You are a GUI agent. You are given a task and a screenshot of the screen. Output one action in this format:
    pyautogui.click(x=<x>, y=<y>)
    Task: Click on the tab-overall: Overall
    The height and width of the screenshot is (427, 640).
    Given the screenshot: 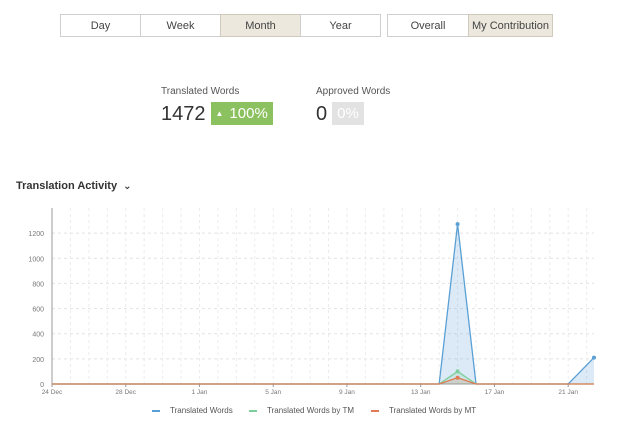 What is the action you would take?
    pyautogui.click(x=428, y=25)
    